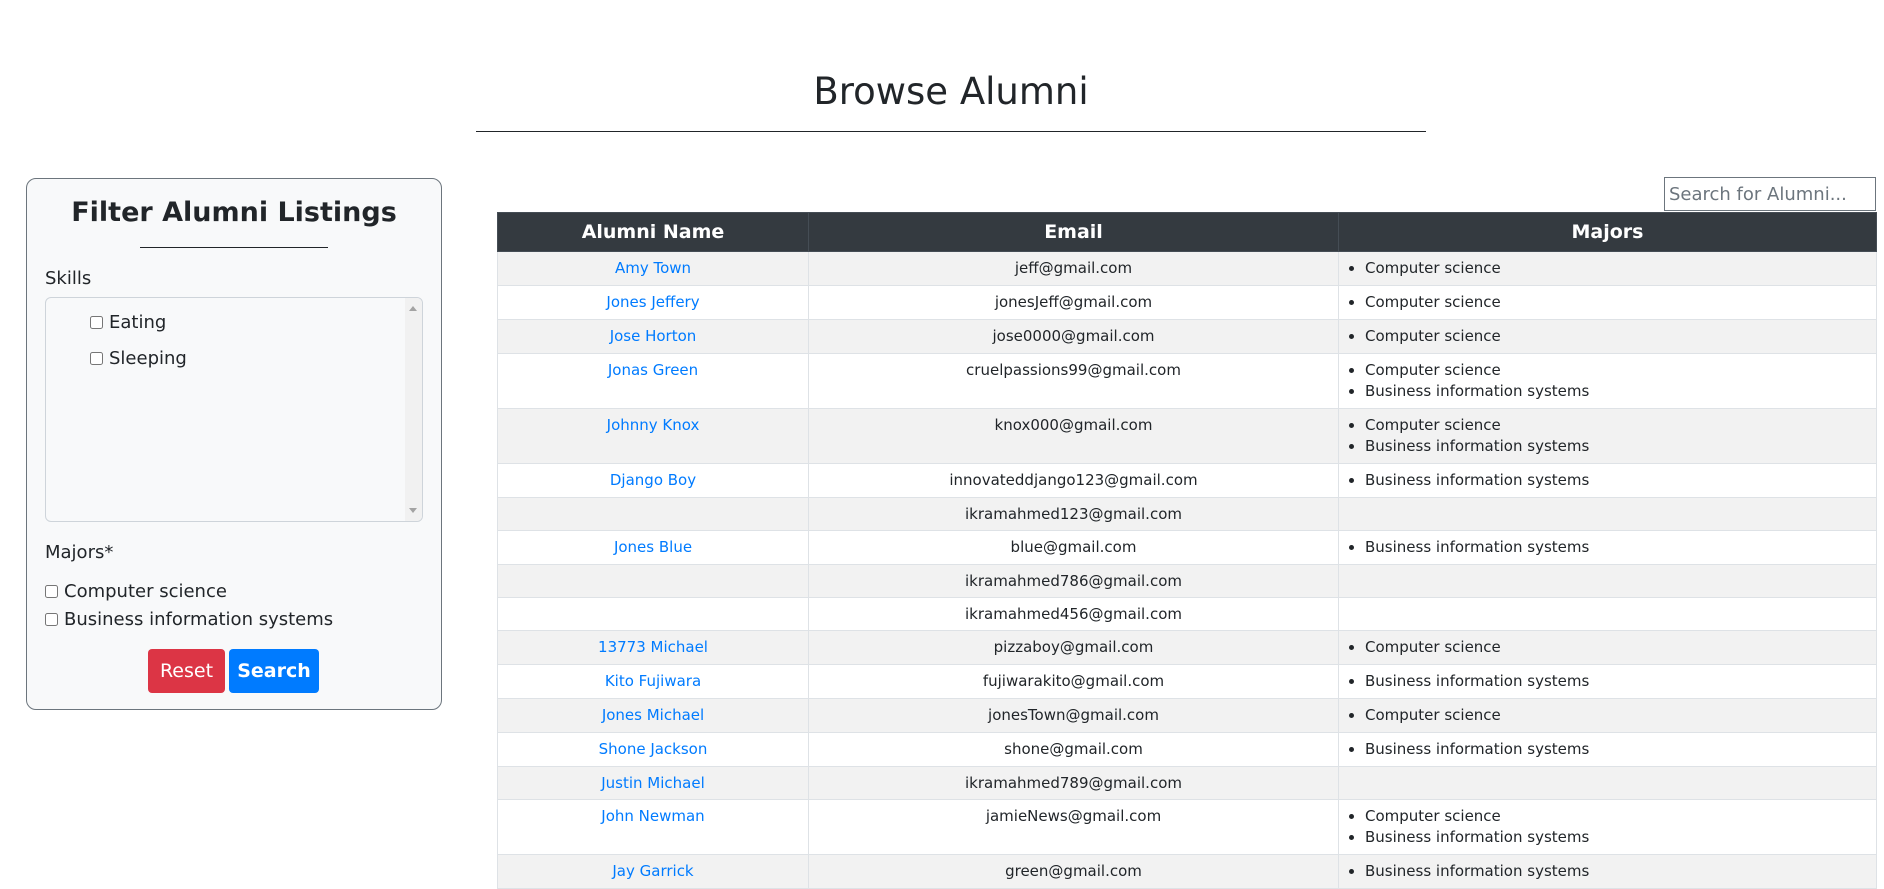 Image resolution: width=1884 pixels, height=889 pixels. I want to click on cell-alumni-name: Django Boy, so click(653, 480).